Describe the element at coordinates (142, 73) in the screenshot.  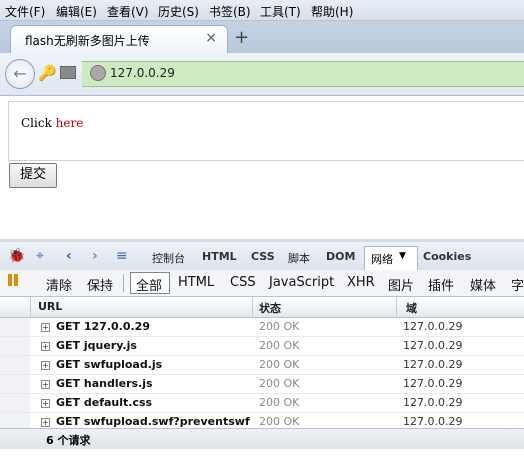
I see `url-text: 127.0.0.29` at that location.